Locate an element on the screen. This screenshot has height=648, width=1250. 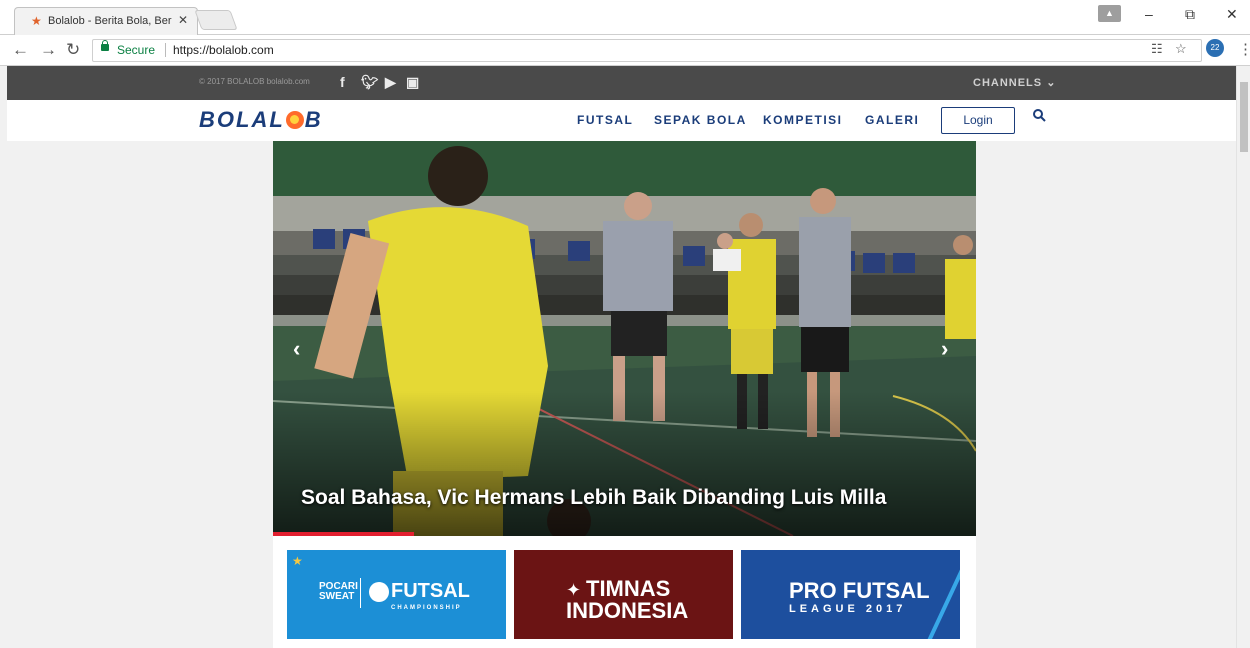
soccer-ball-icon is located at coordinates (379, 592).